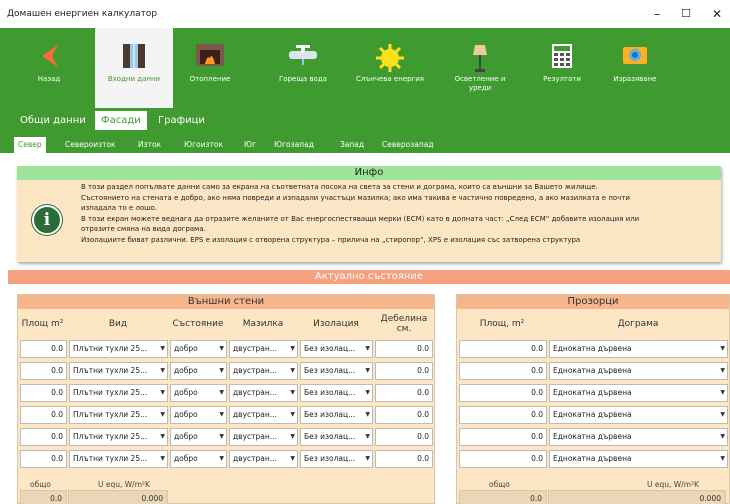  I want to click on col-thickness: Дебелина см., so click(404, 324).